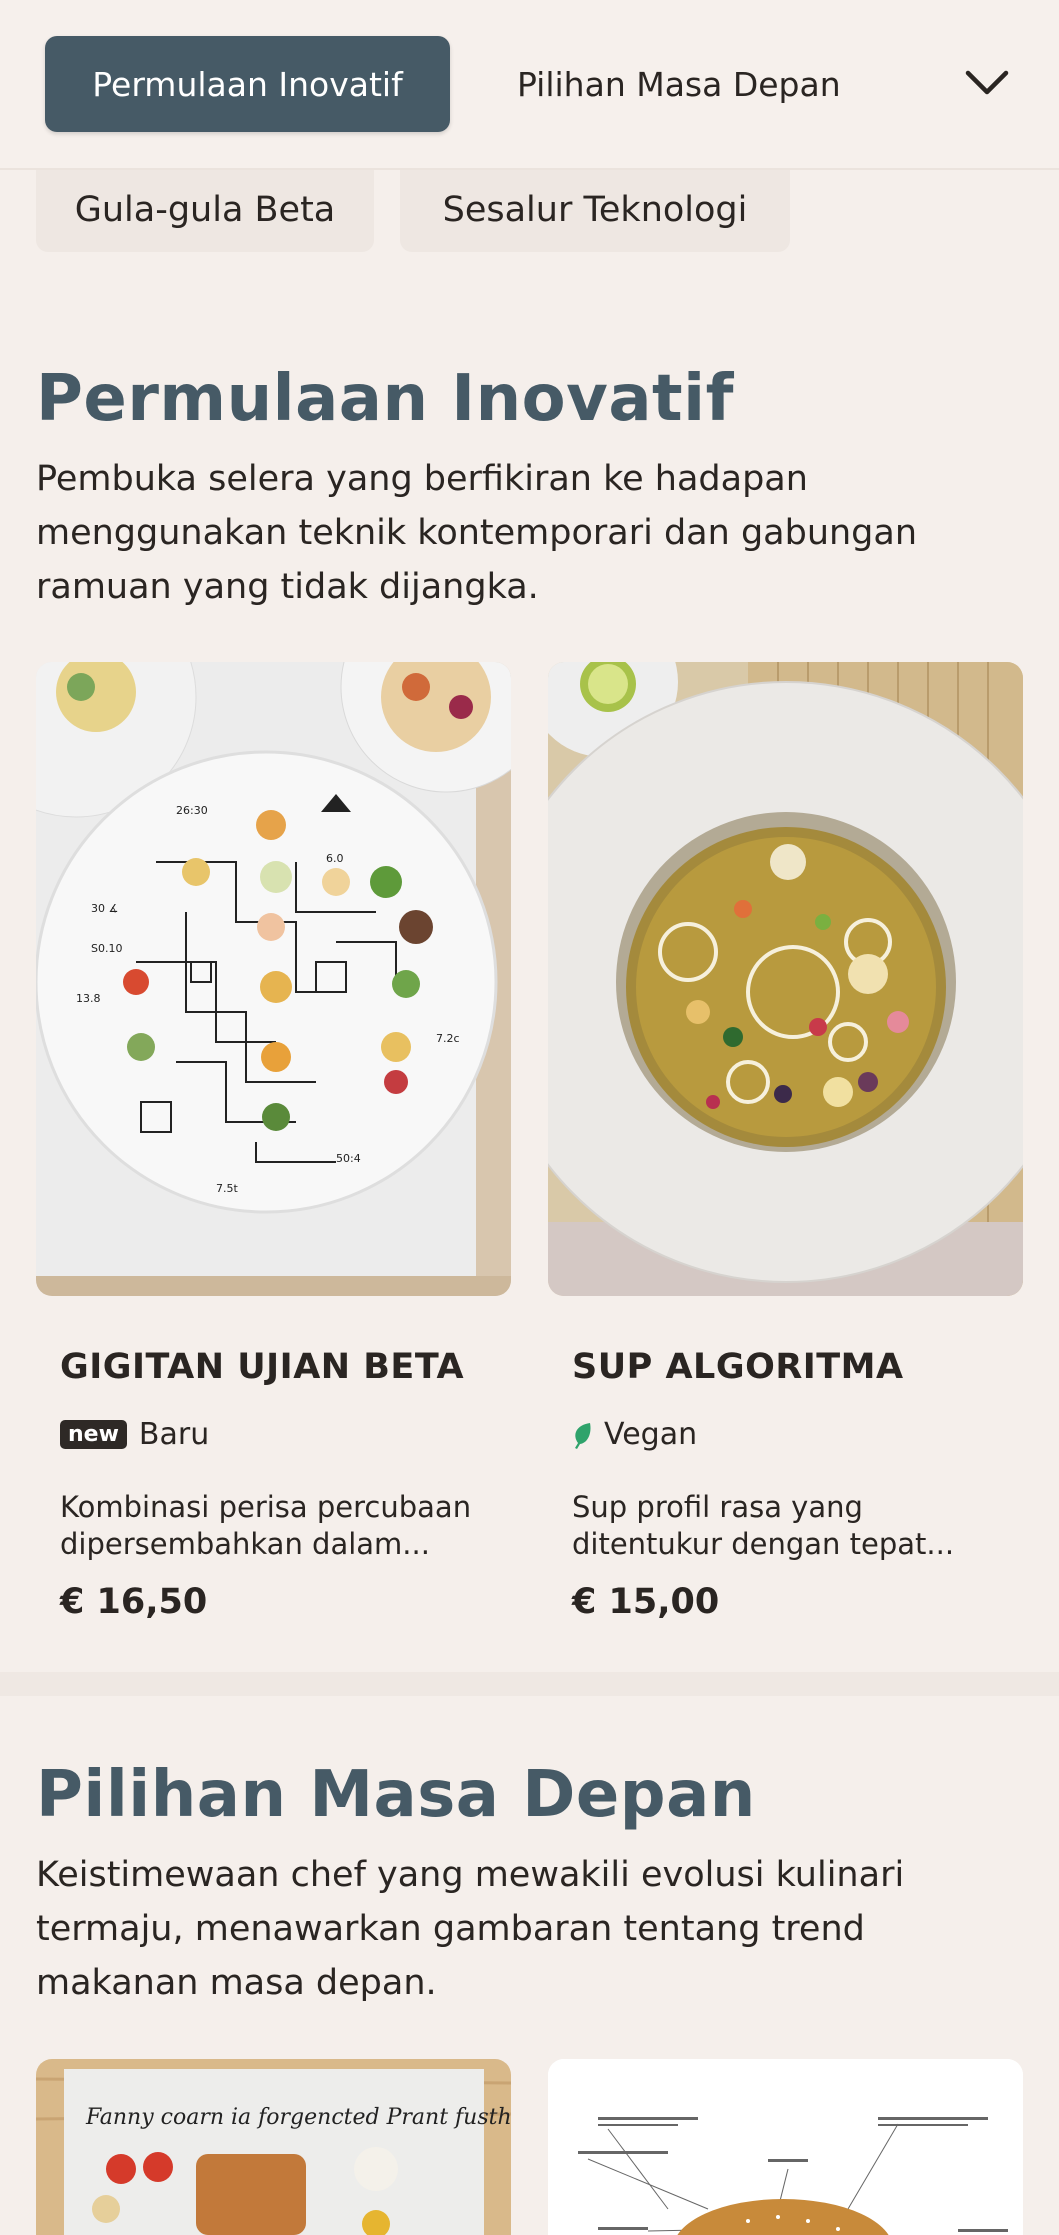 The height and width of the screenshot is (2235, 1059). What do you see at coordinates (106, 948) in the screenshot?
I see `svg-text: S0.10` at bounding box center [106, 948].